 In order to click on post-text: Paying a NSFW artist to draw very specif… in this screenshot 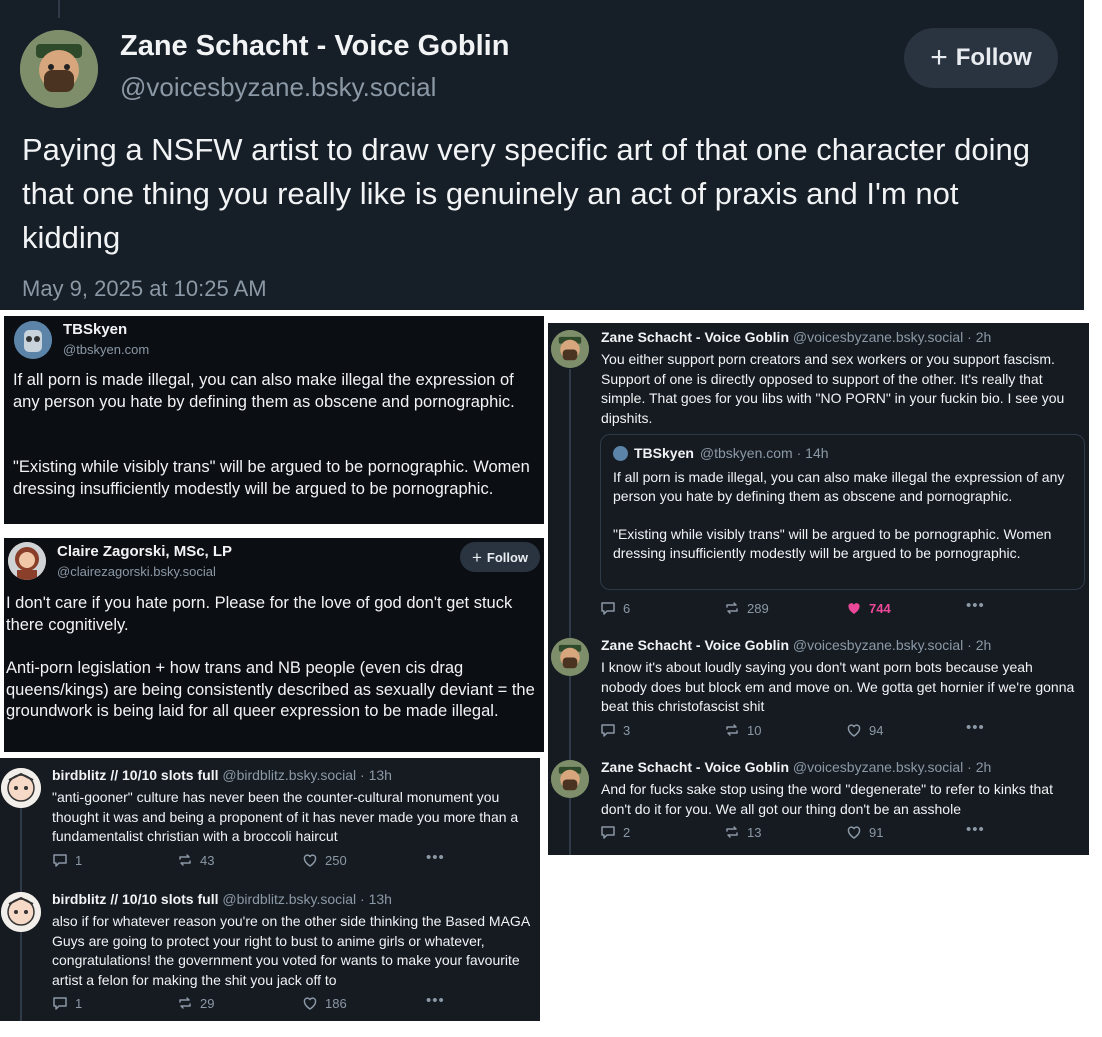, I will do `click(530, 193)`.